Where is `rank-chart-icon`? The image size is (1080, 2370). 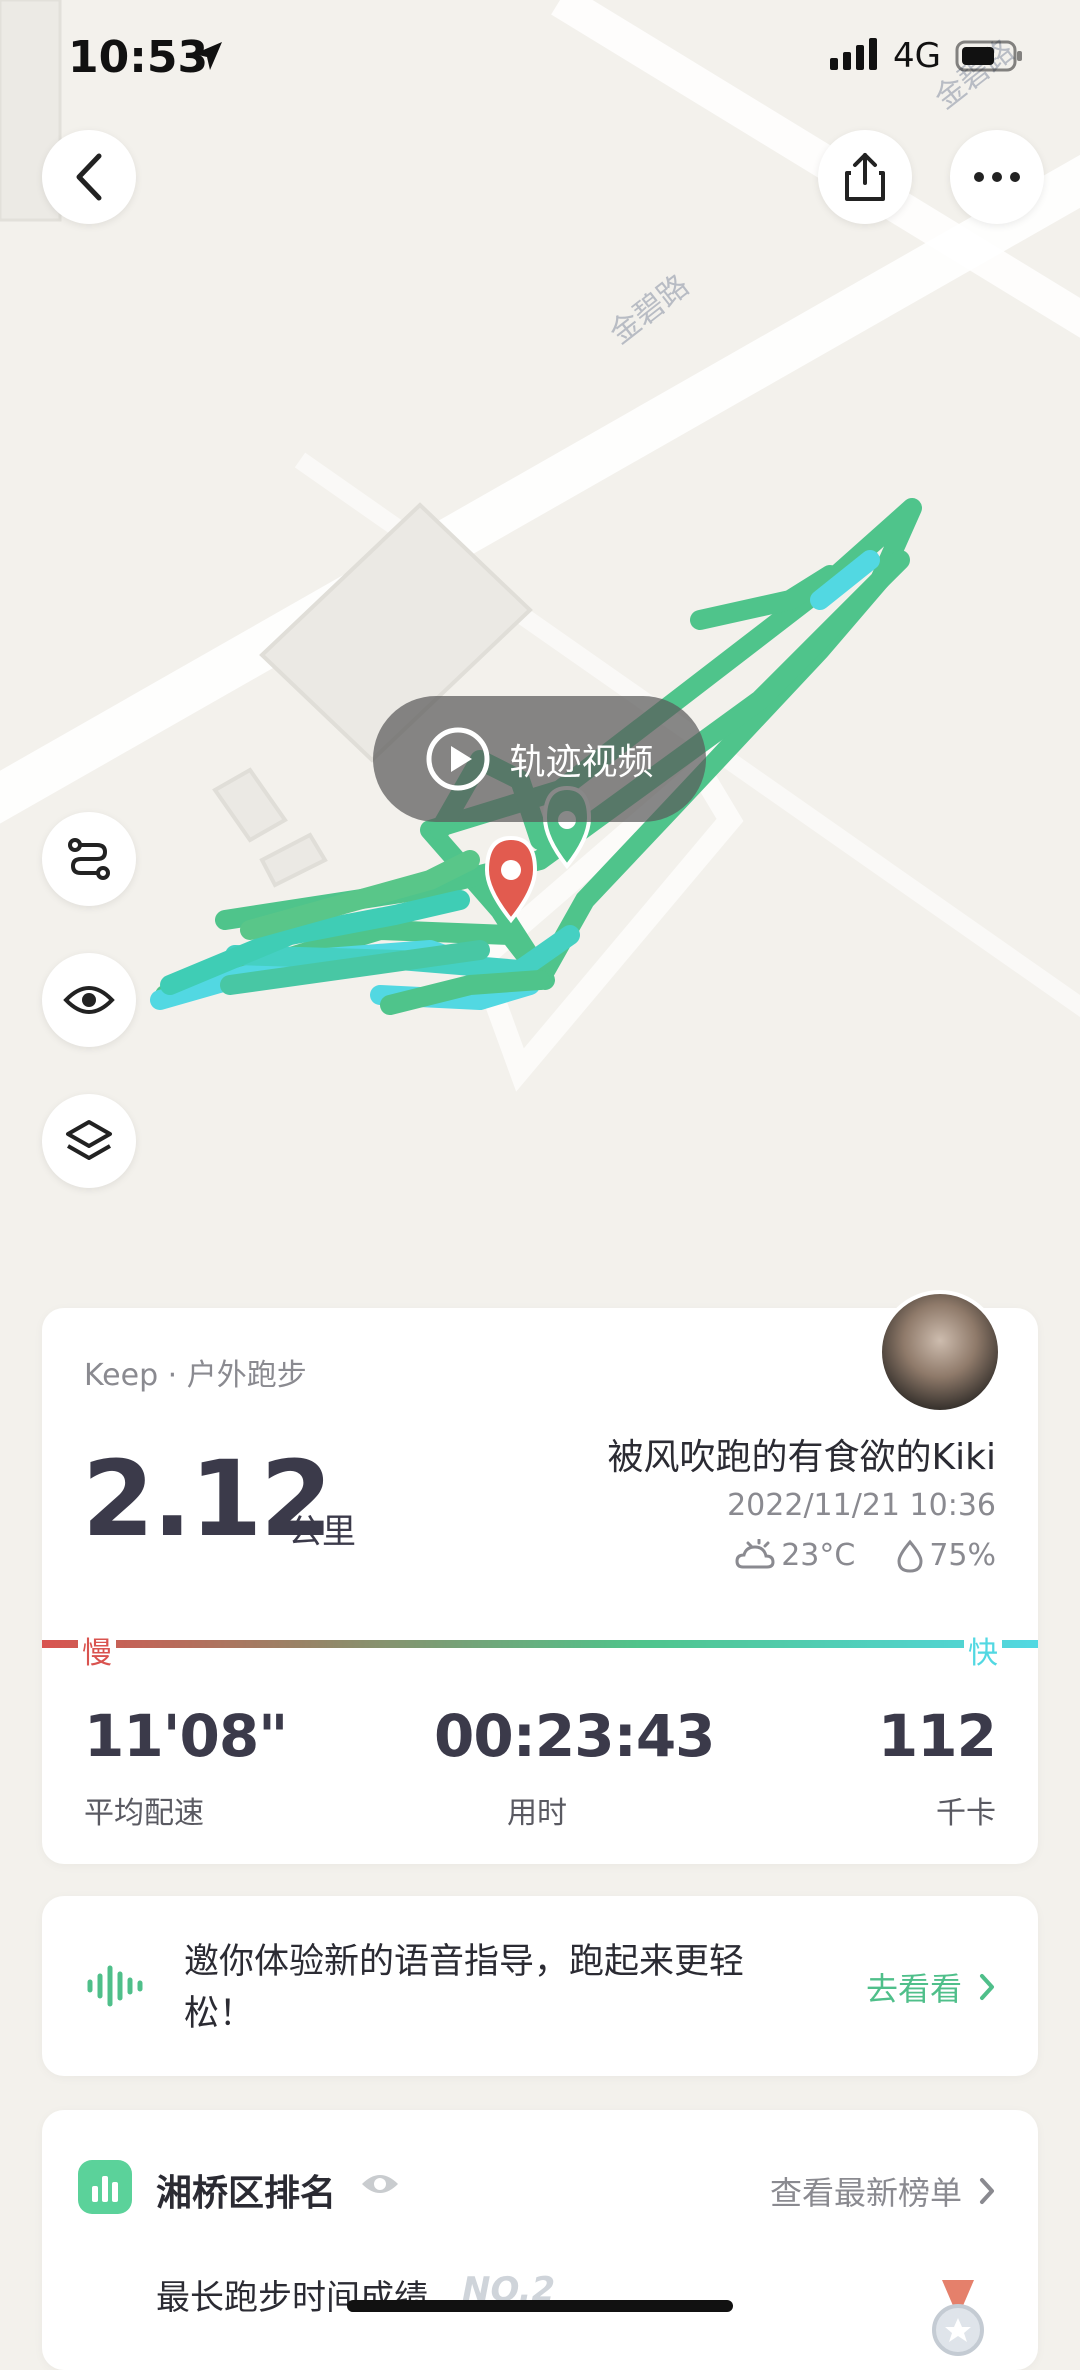 rank-chart-icon is located at coordinates (105, 2187).